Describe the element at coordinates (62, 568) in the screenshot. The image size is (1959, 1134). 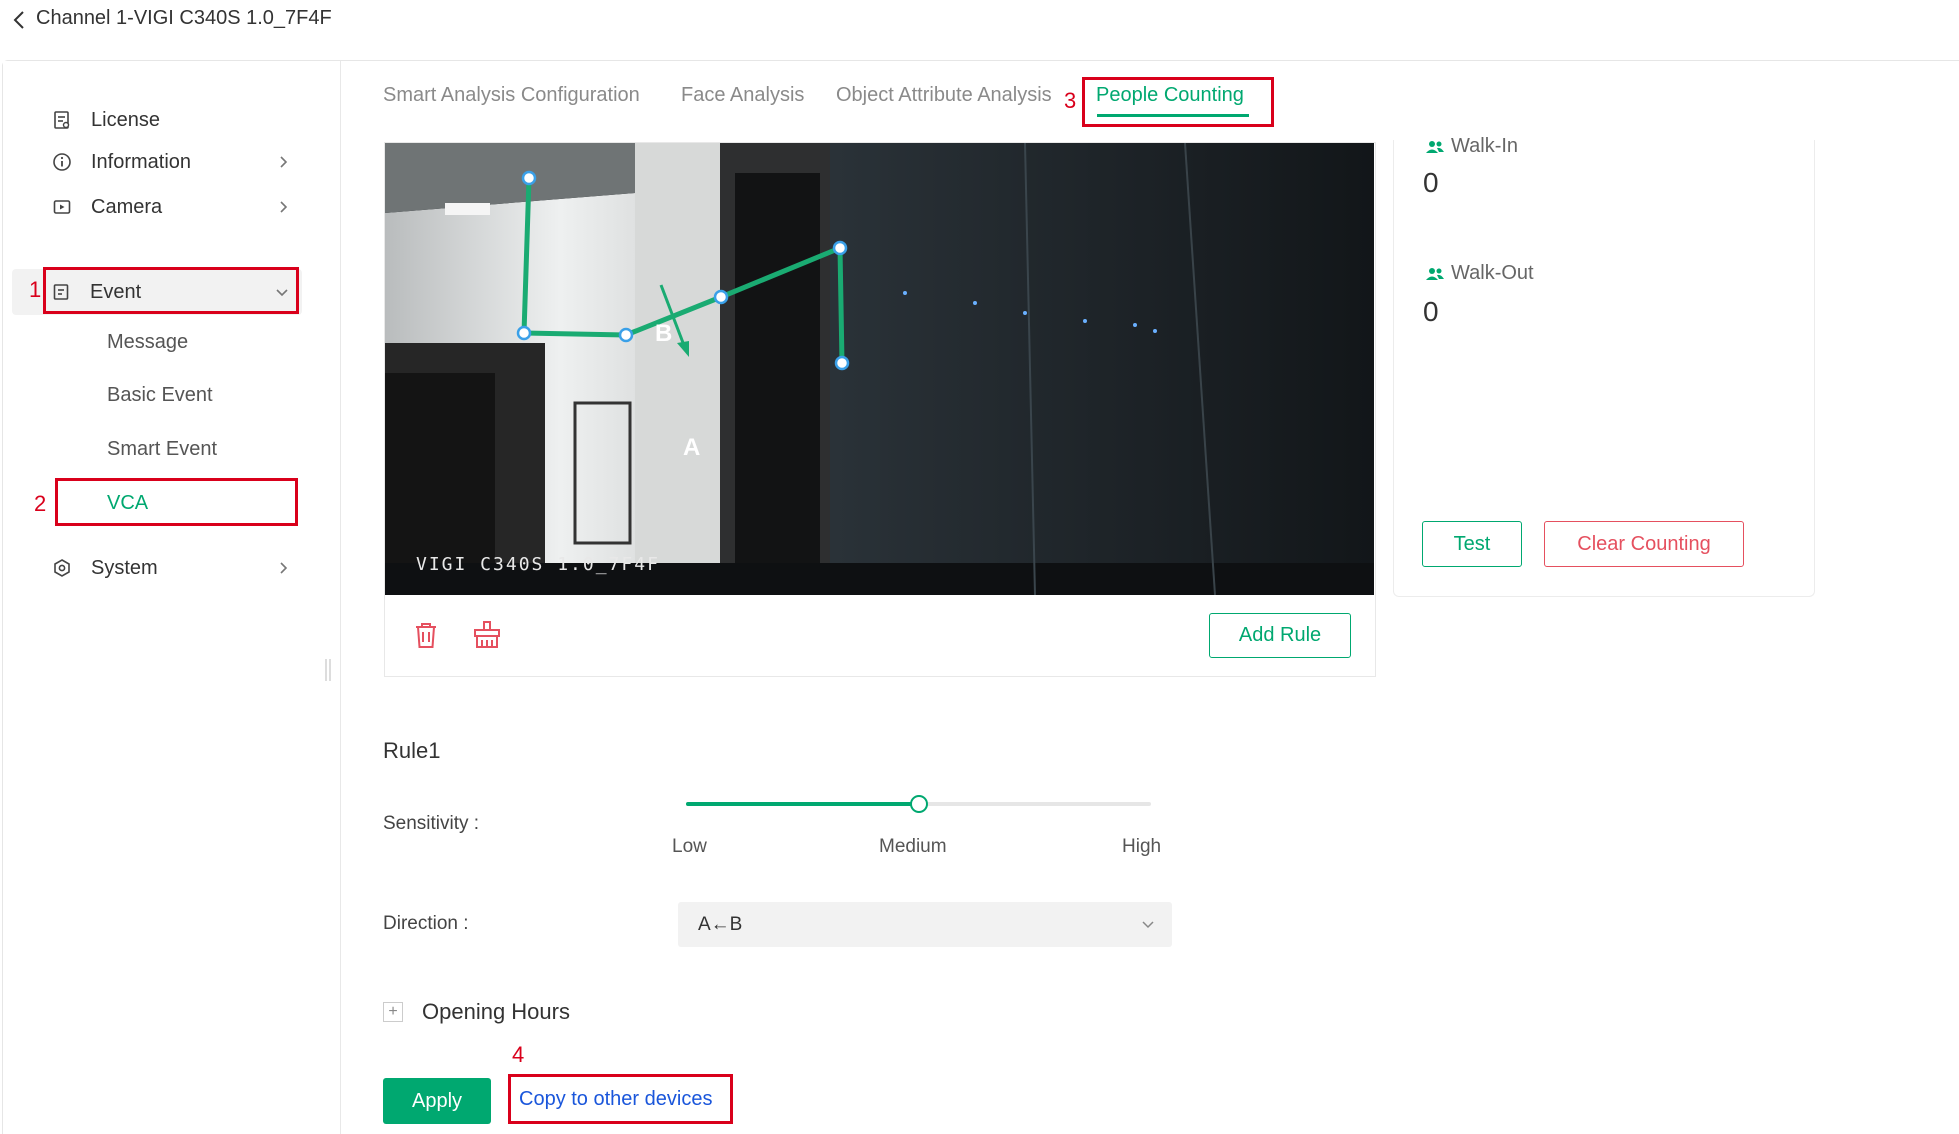
I see `system-icon` at that location.